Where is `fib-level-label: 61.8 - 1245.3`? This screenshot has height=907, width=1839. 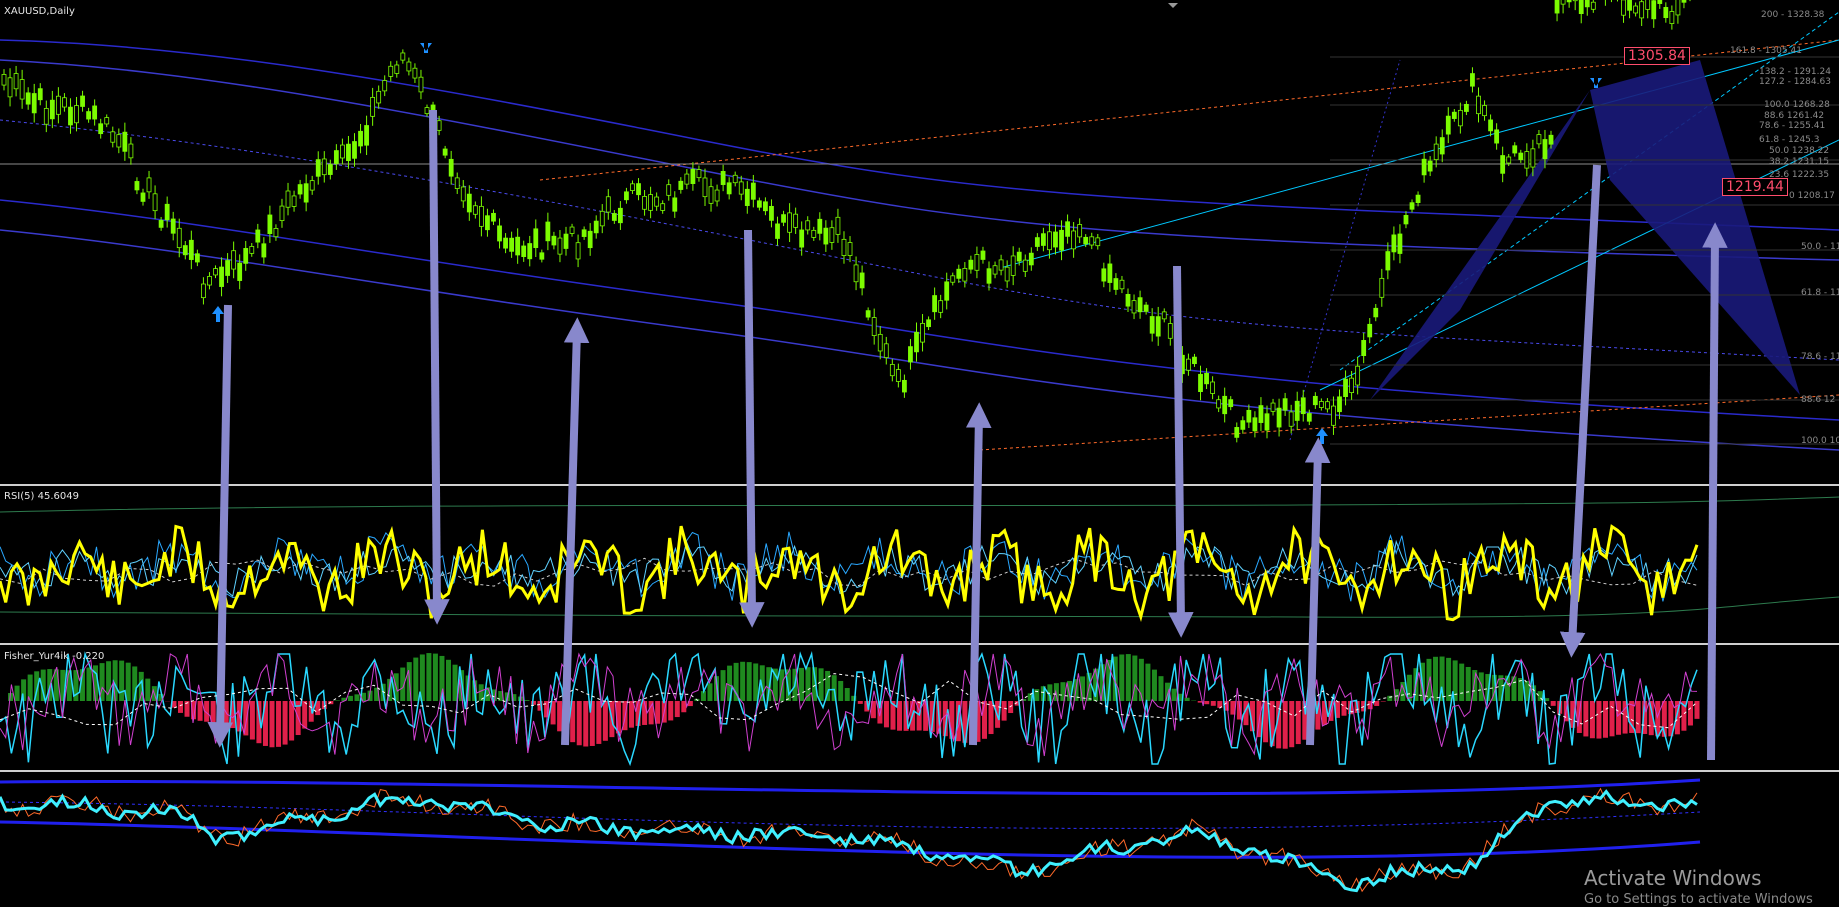 fib-level-label: 61.8 - 1245.3 is located at coordinates (1789, 140).